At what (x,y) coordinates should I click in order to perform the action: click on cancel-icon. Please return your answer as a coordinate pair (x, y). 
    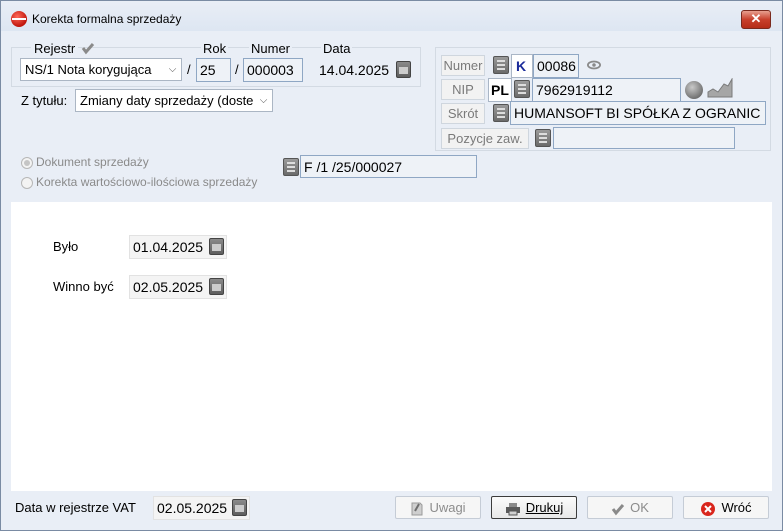
    Looking at the image, I should click on (708, 508).